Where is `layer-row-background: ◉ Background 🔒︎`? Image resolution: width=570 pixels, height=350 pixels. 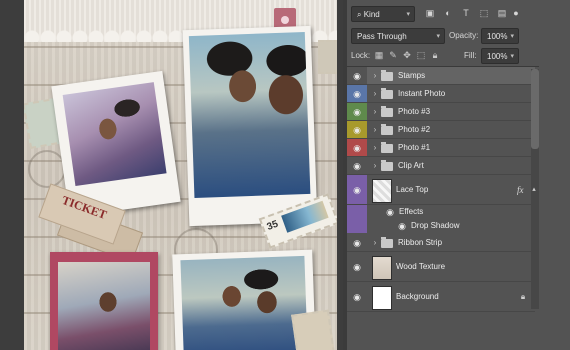
layer-row-background: ◉ Background 🔒︎ is located at coordinates (441, 297).